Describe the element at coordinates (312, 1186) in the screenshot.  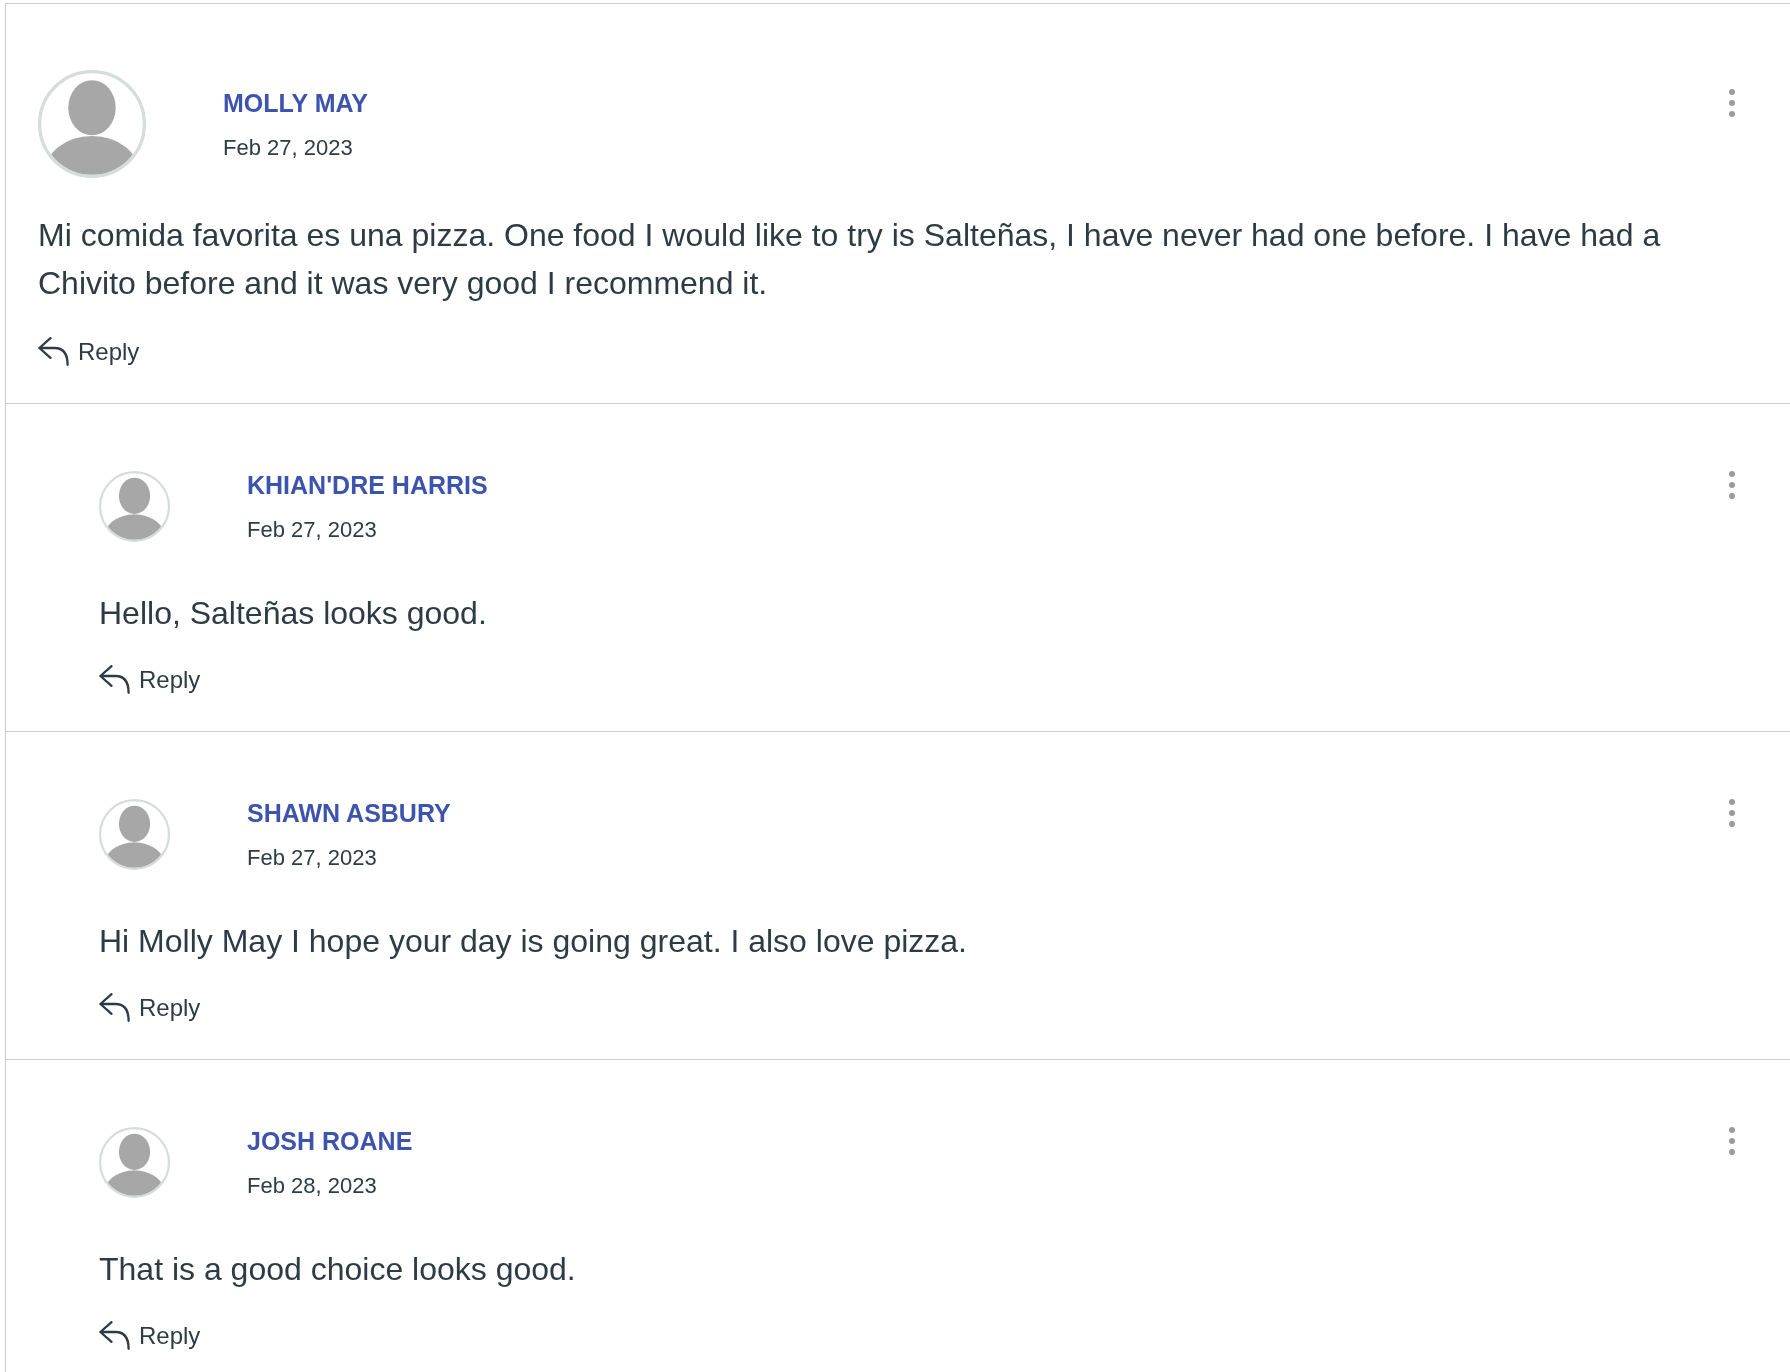
I see `post-date: Feb 28, 2023` at that location.